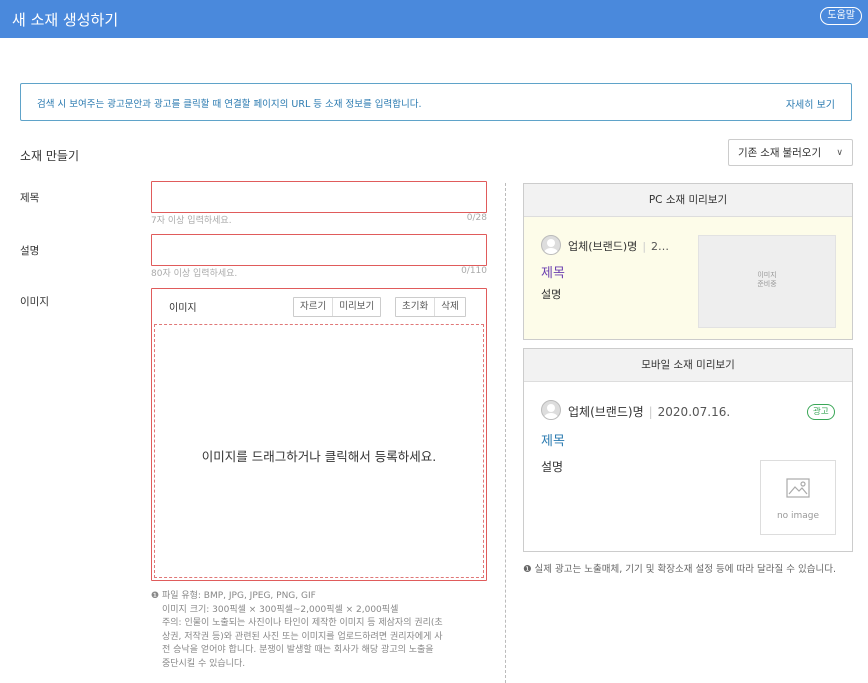  I want to click on page-title: 새 소재 생성하기, so click(65, 20).